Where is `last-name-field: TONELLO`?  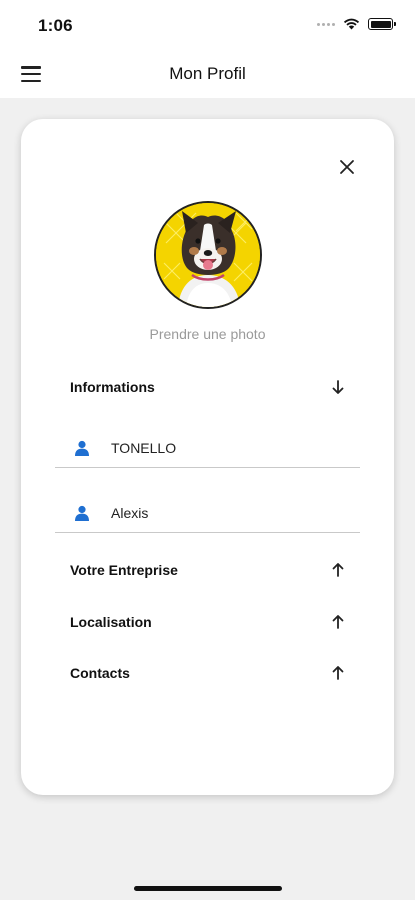
last-name-field: TONELLO is located at coordinates (207, 448).